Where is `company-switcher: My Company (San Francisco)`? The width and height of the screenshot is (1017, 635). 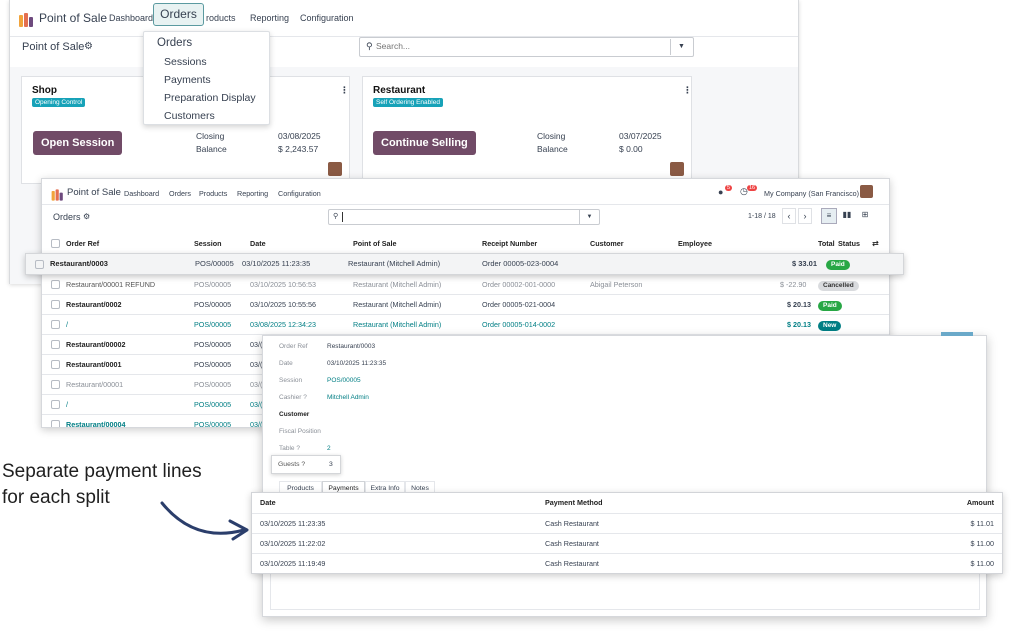
company-switcher: My Company (San Francisco) is located at coordinates (811, 193).